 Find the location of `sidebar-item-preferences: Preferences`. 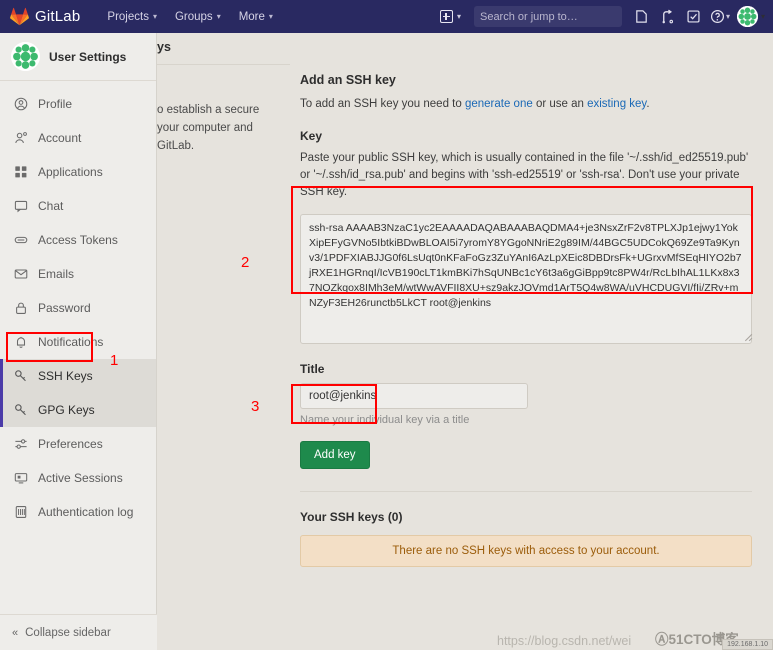

sidebar-item-preferences: Preferences is located at coordinates (78, 444).